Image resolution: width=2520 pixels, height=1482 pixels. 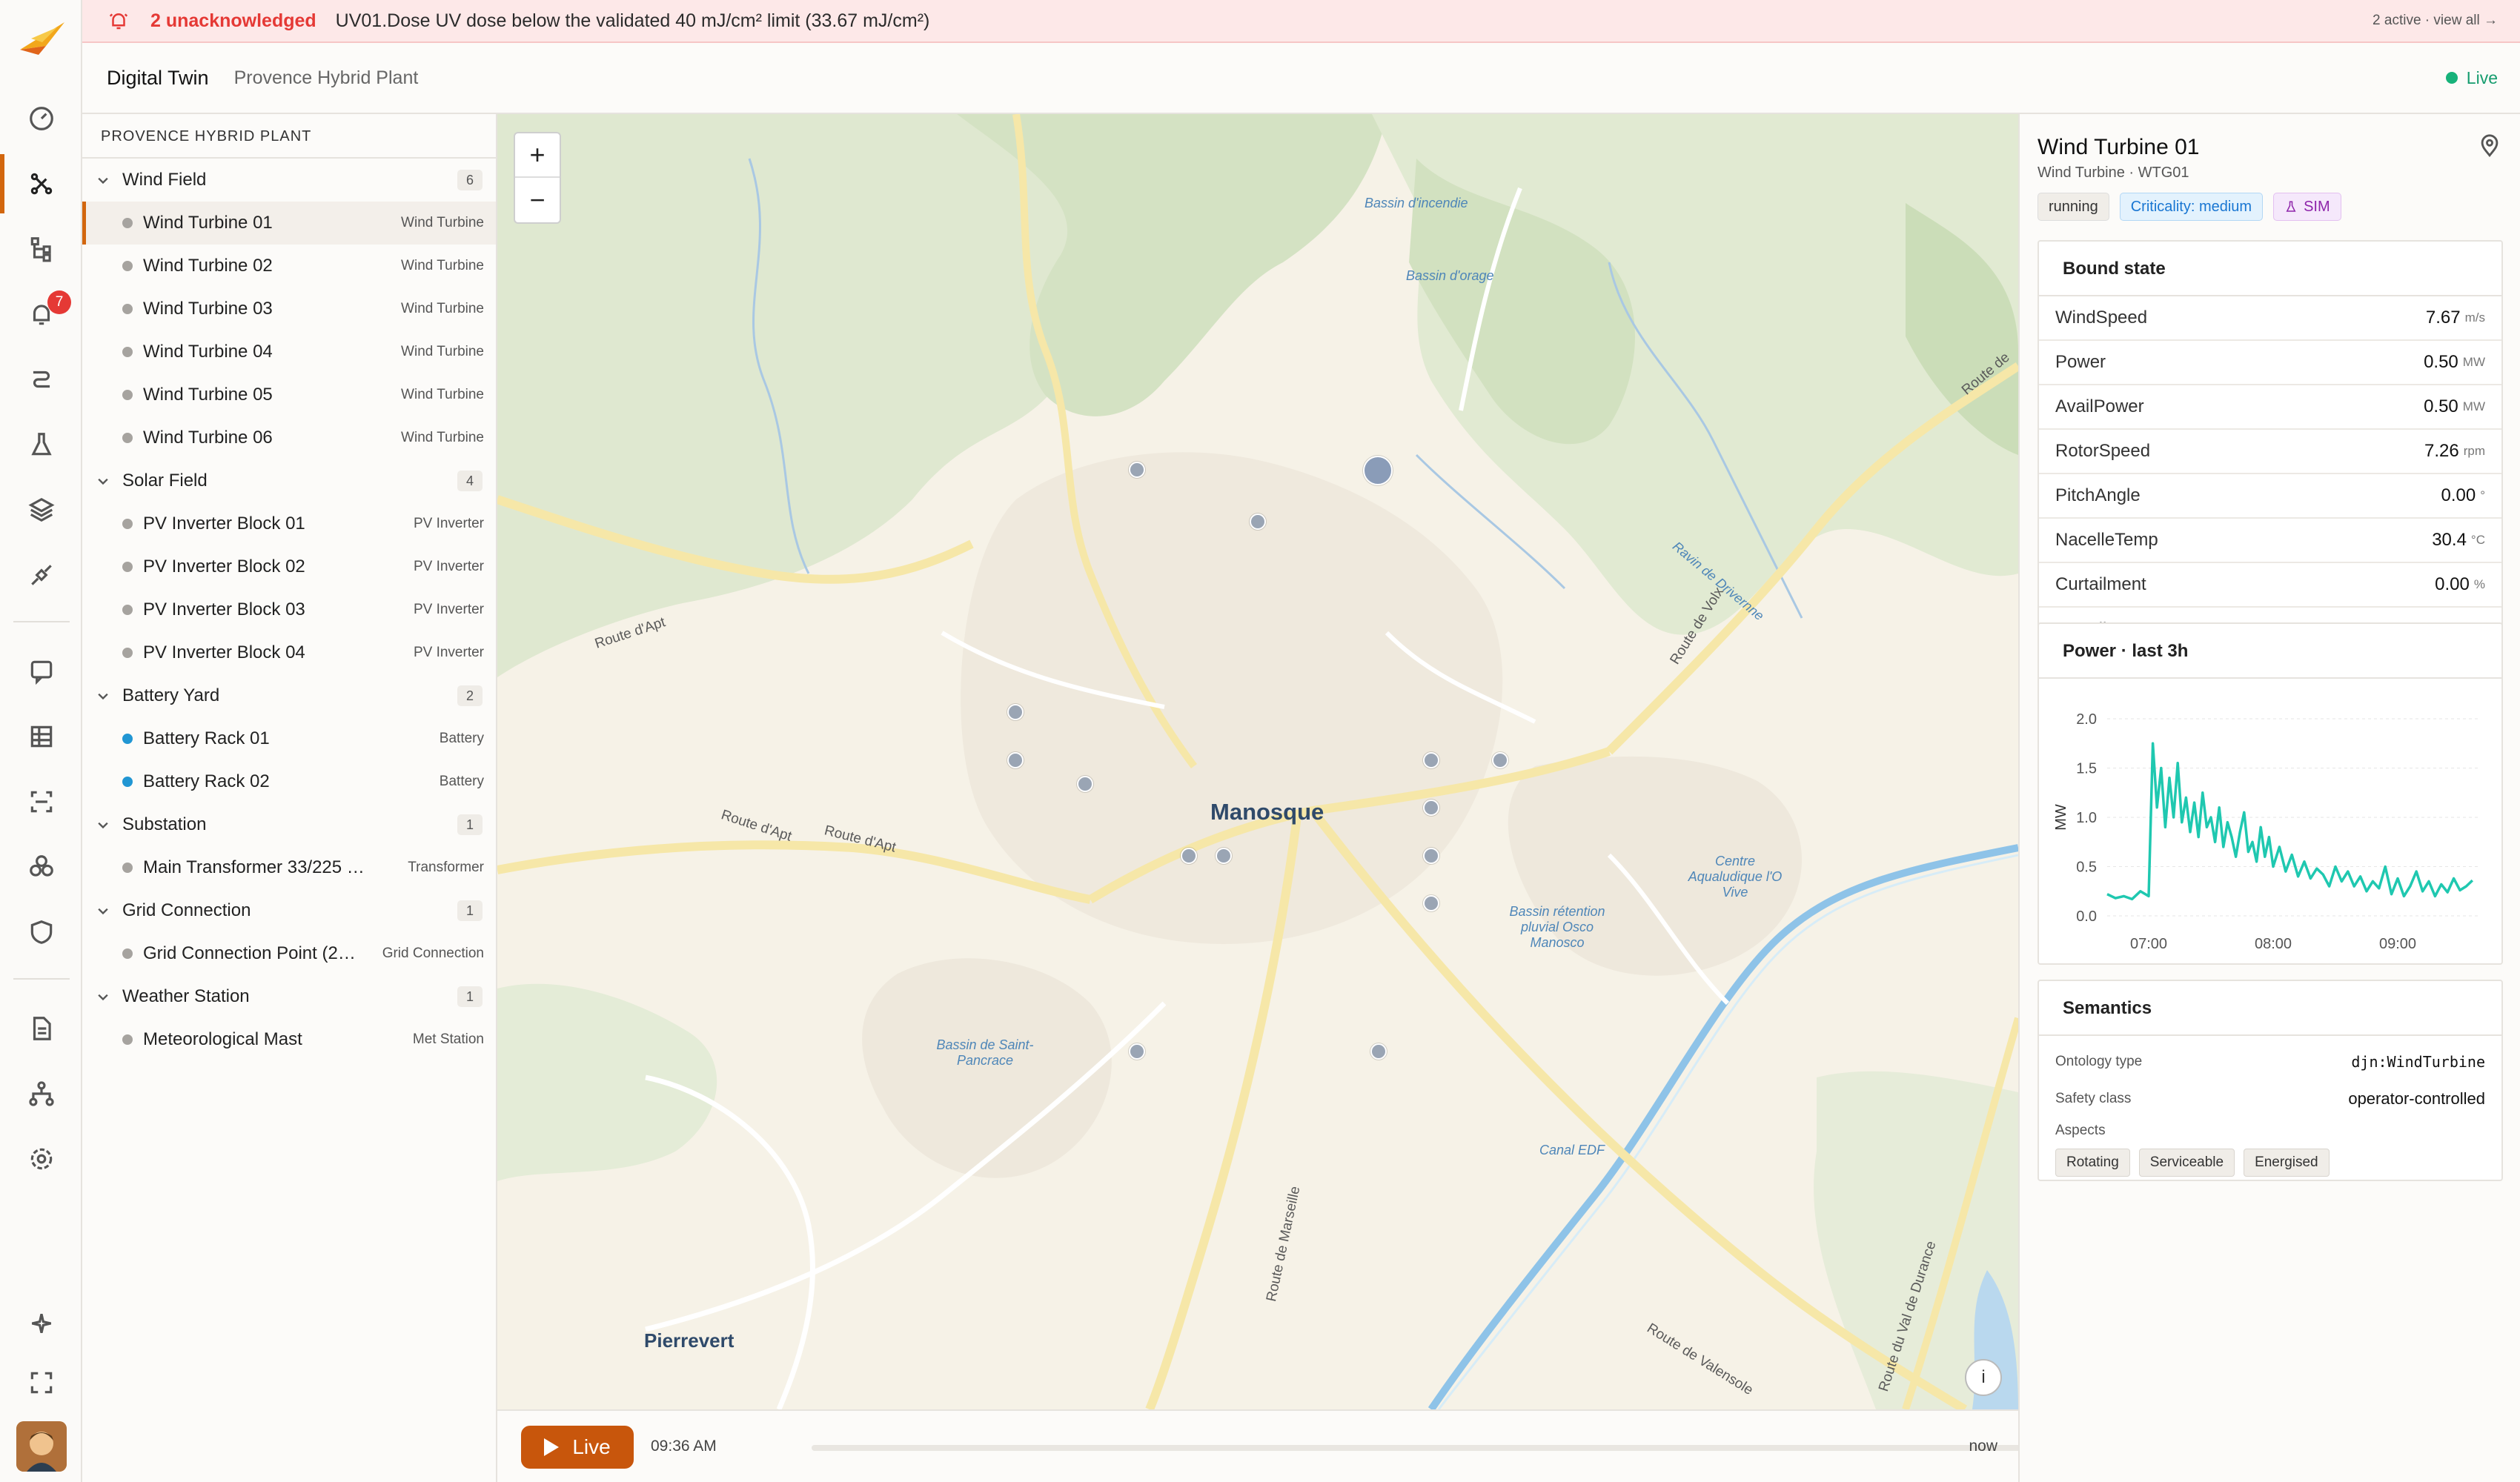 What do you see at coordinates (289, 438) in the screenshot?
I see `tree-item: Wind Turbine 06 Wind Turbine` at bounding box center [289, 438].